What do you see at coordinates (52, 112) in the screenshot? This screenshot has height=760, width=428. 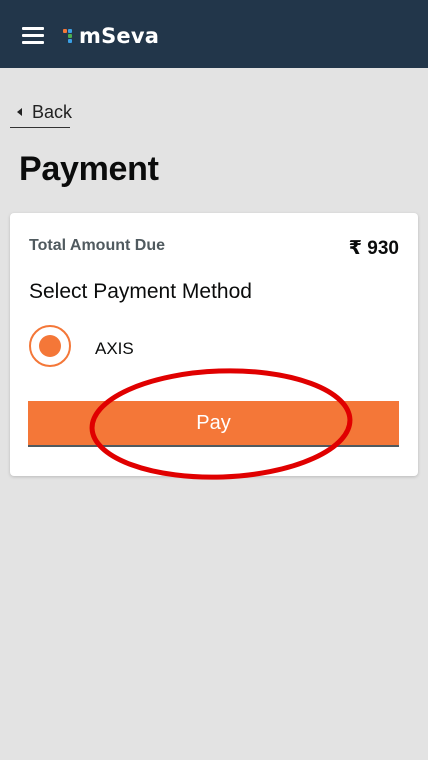 I see `back-label: Back` at bounding box center [52, 112].